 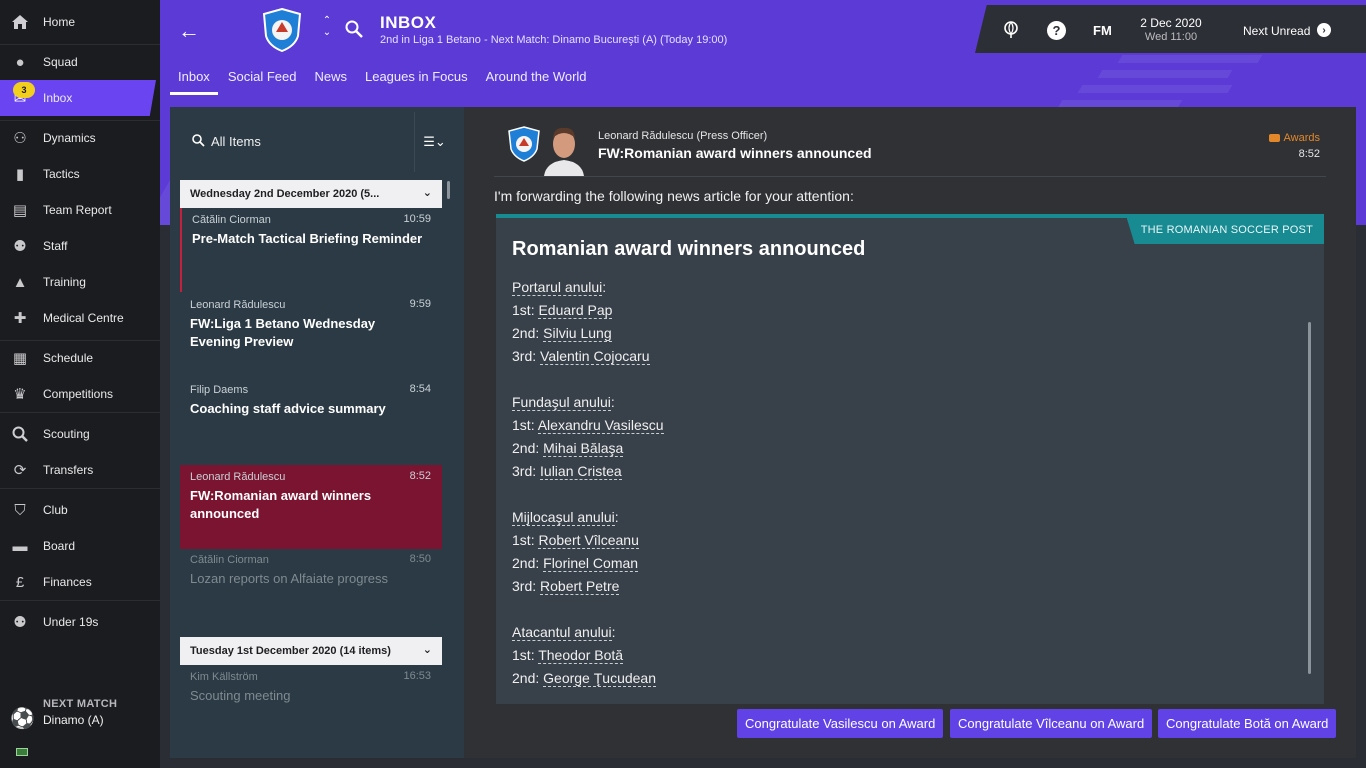 I want to click on award-heading: Mijlocaşul anului, so click(x=563, y=517).